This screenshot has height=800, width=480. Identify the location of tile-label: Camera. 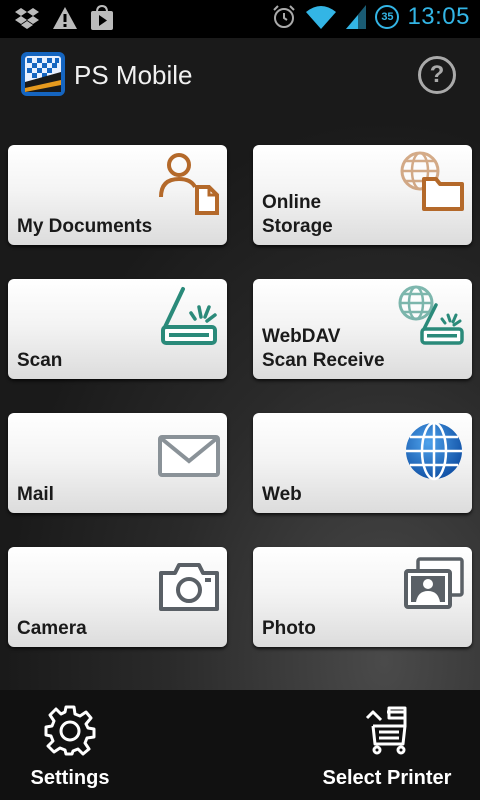
(52, 628).